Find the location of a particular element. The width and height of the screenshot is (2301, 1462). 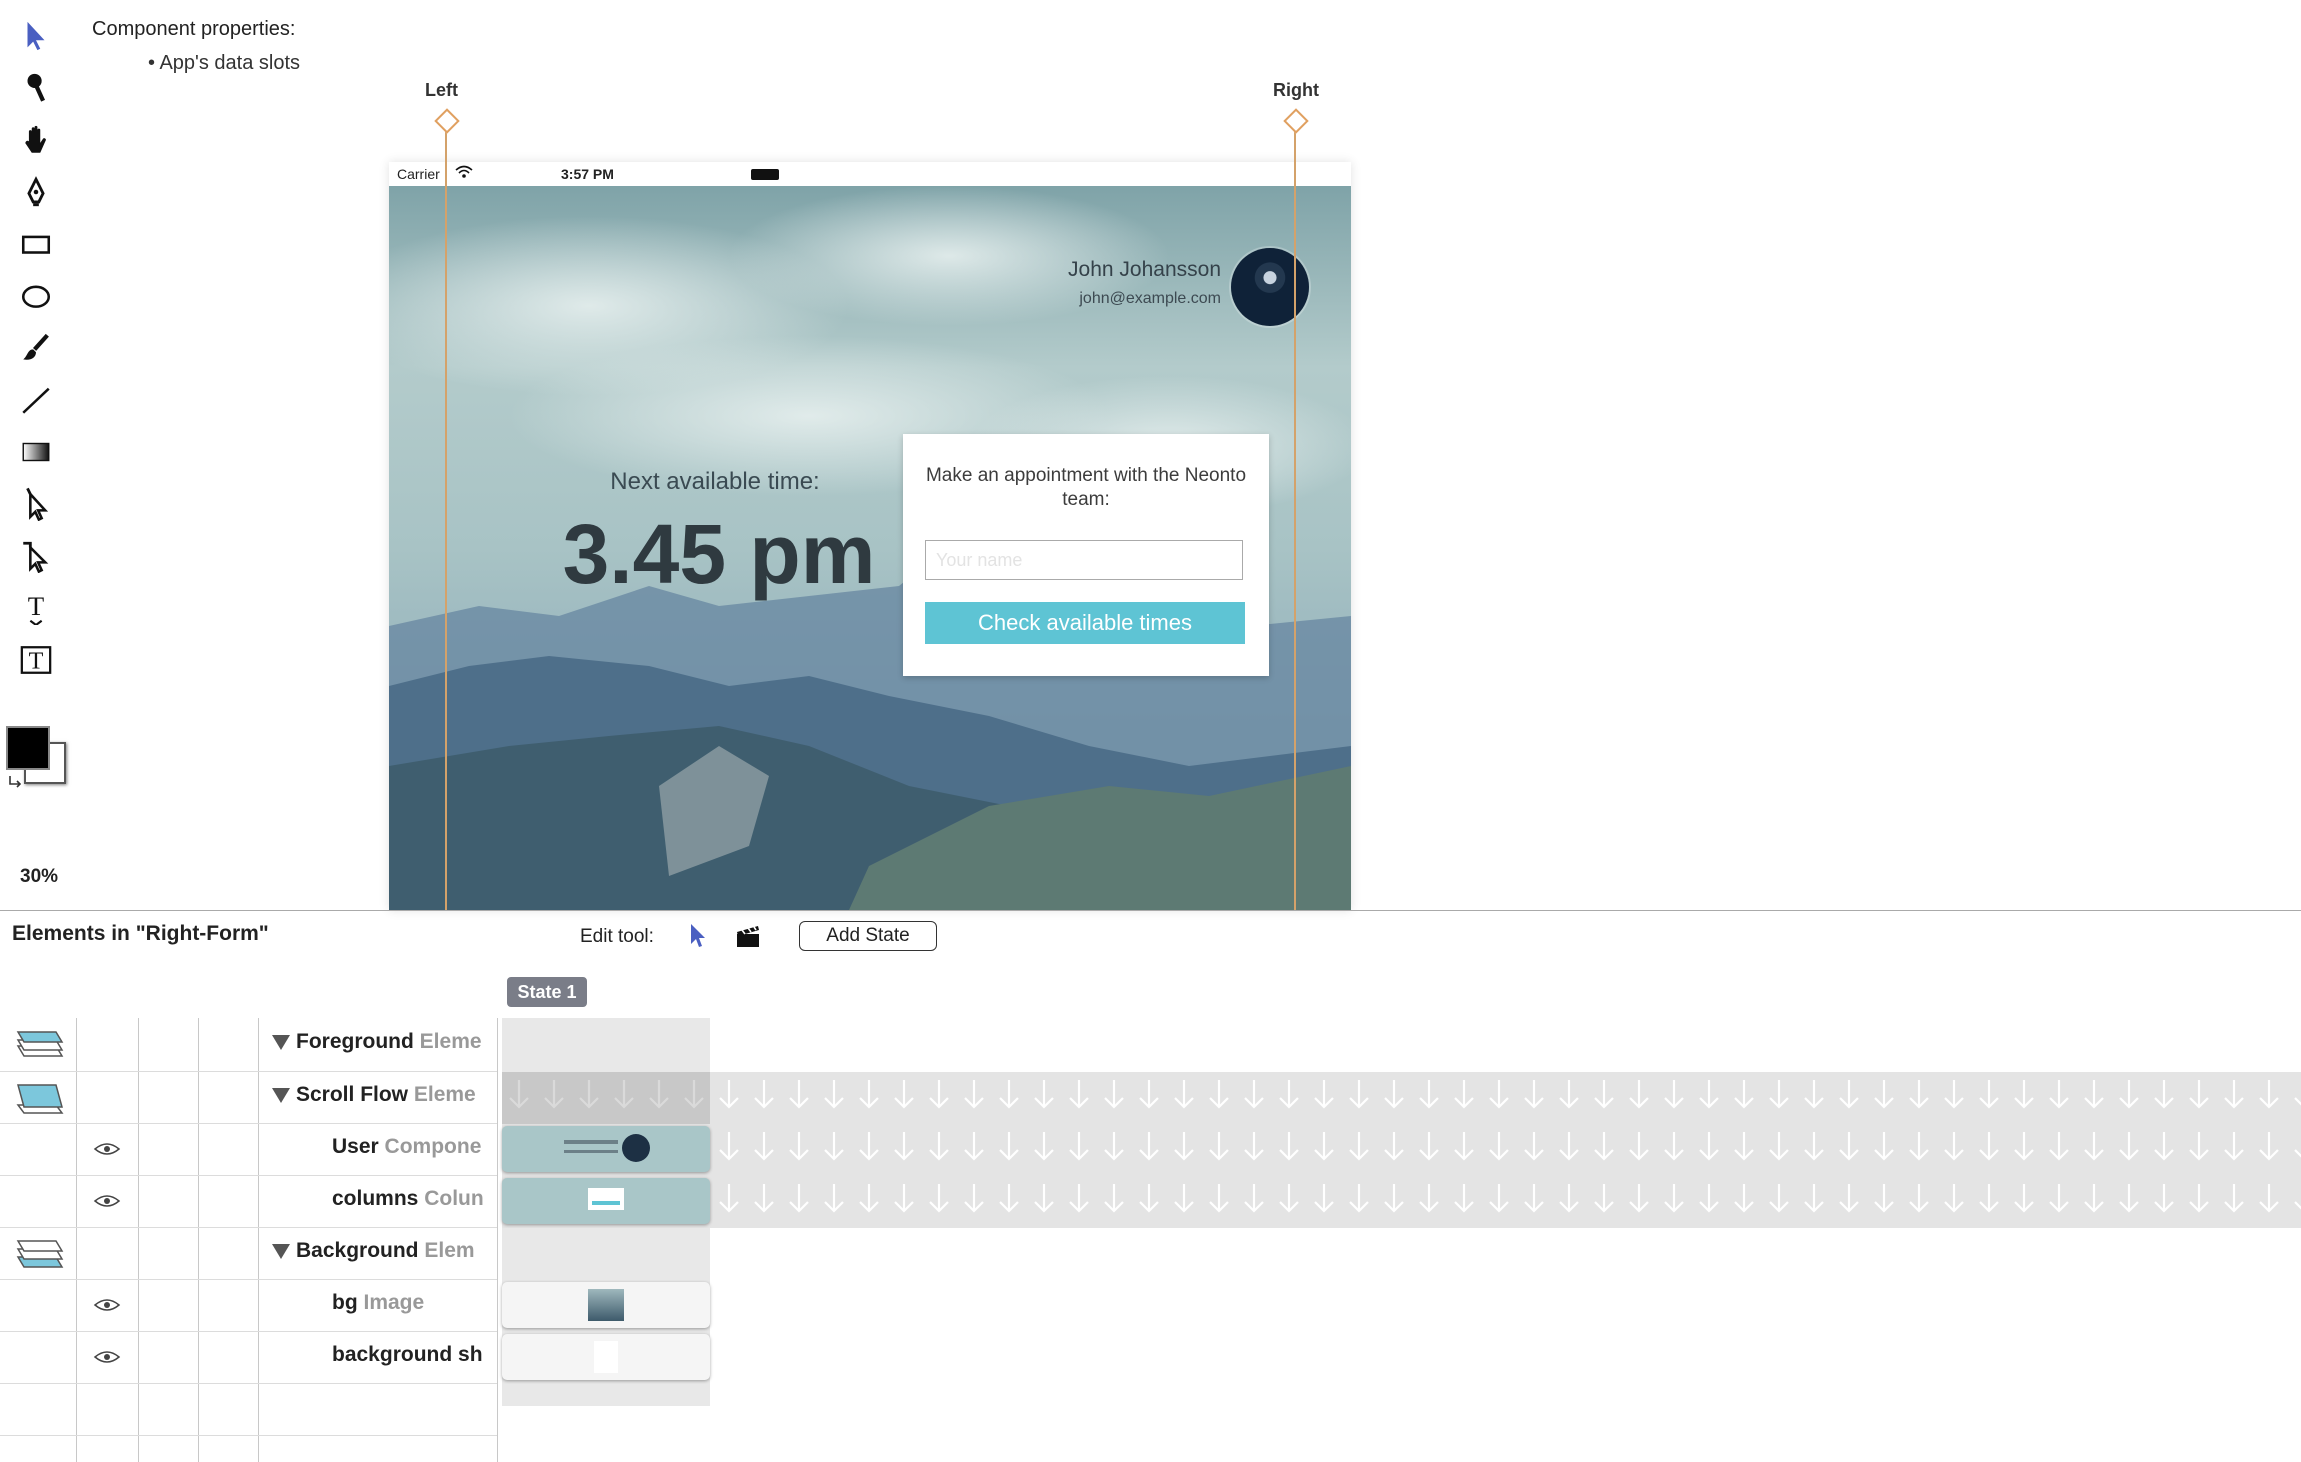

thumbnail-button is located at coordinates (606, 1203).